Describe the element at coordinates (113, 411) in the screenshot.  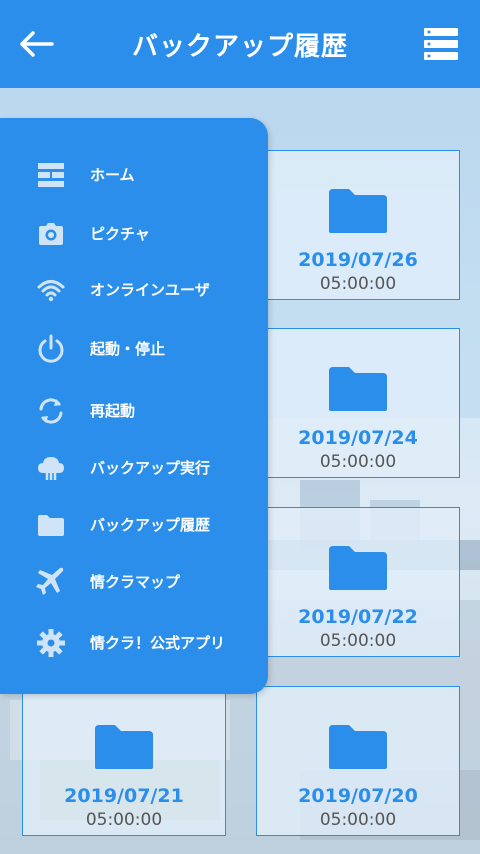
I see `menu-item-label: 再起動` at that location.